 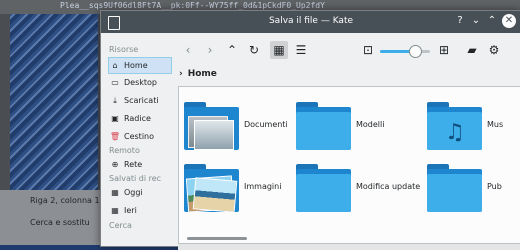 I want to click on sidebar-item-oggi: ▦ Oggi, so click(x=140, y=192).